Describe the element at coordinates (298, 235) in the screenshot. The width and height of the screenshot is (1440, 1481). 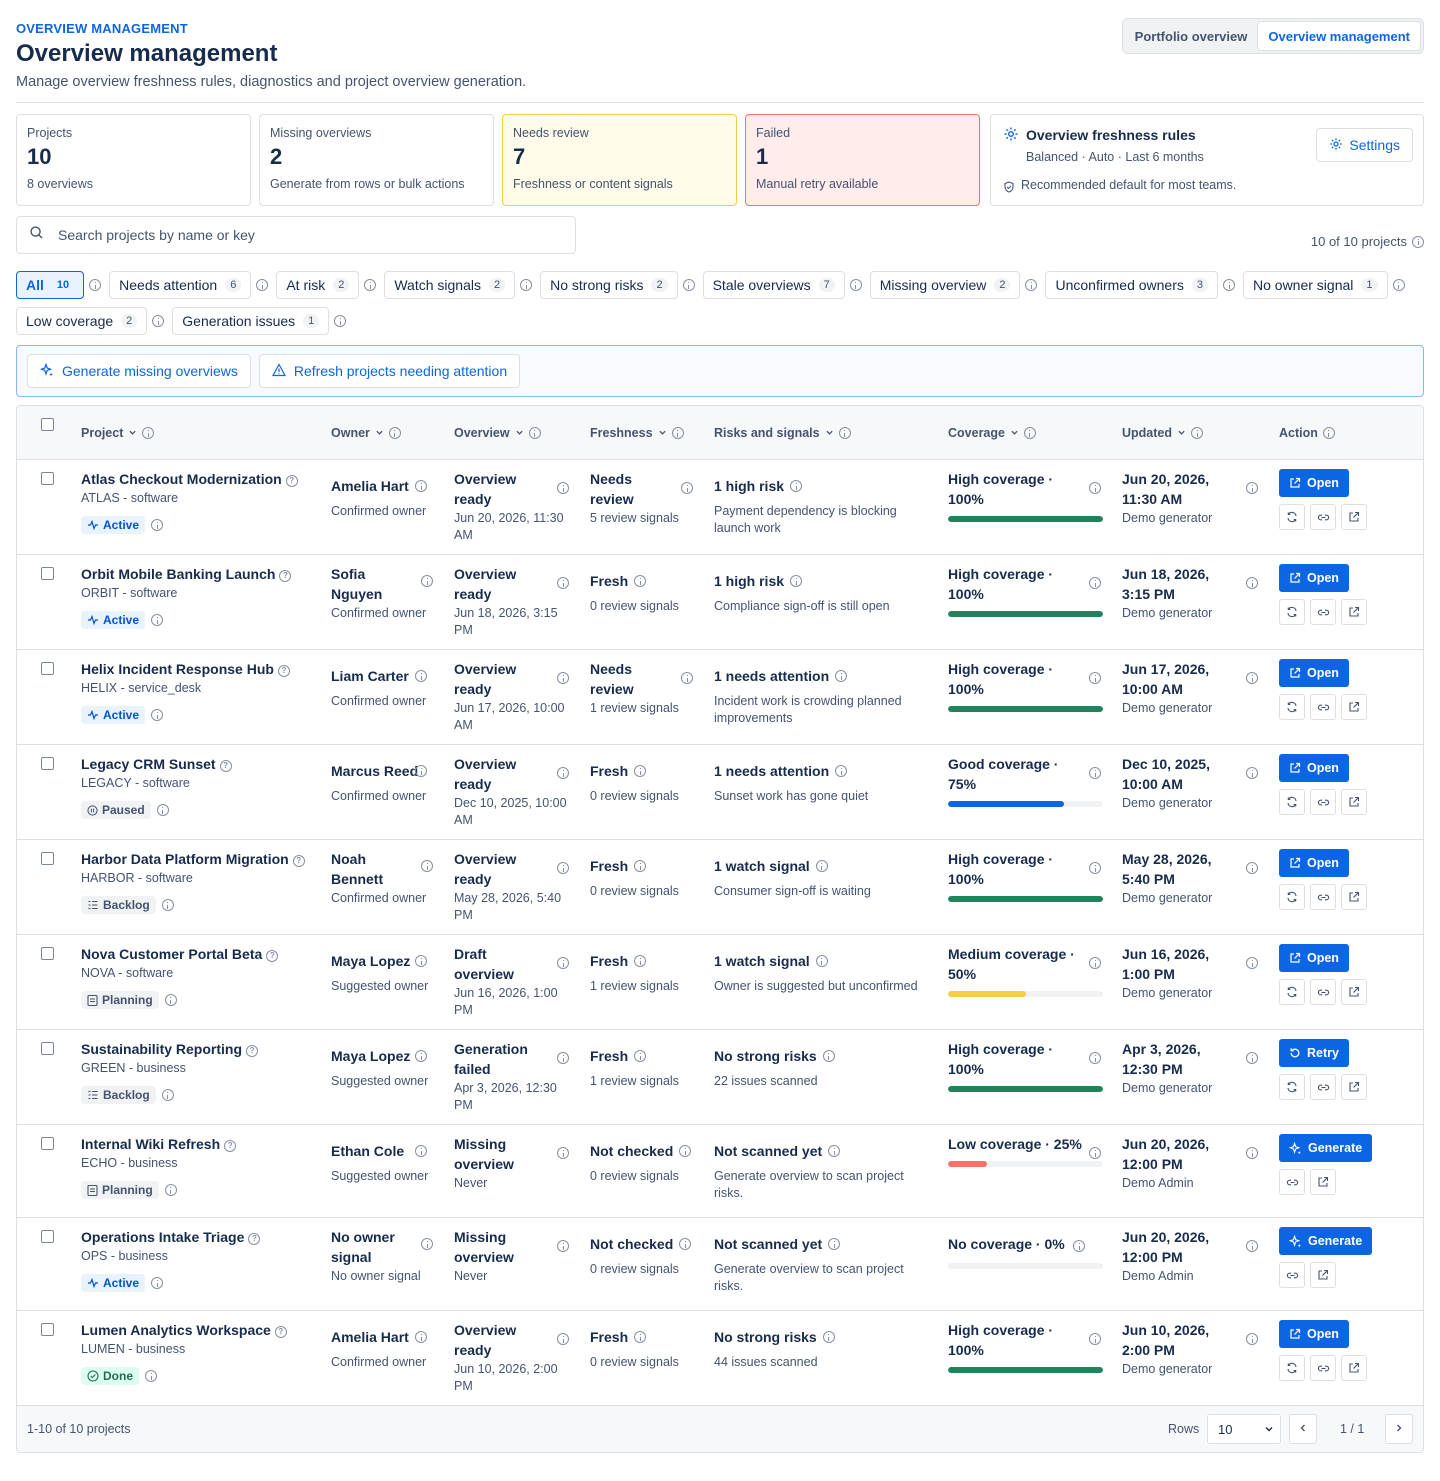
I see `search-input` at that location.